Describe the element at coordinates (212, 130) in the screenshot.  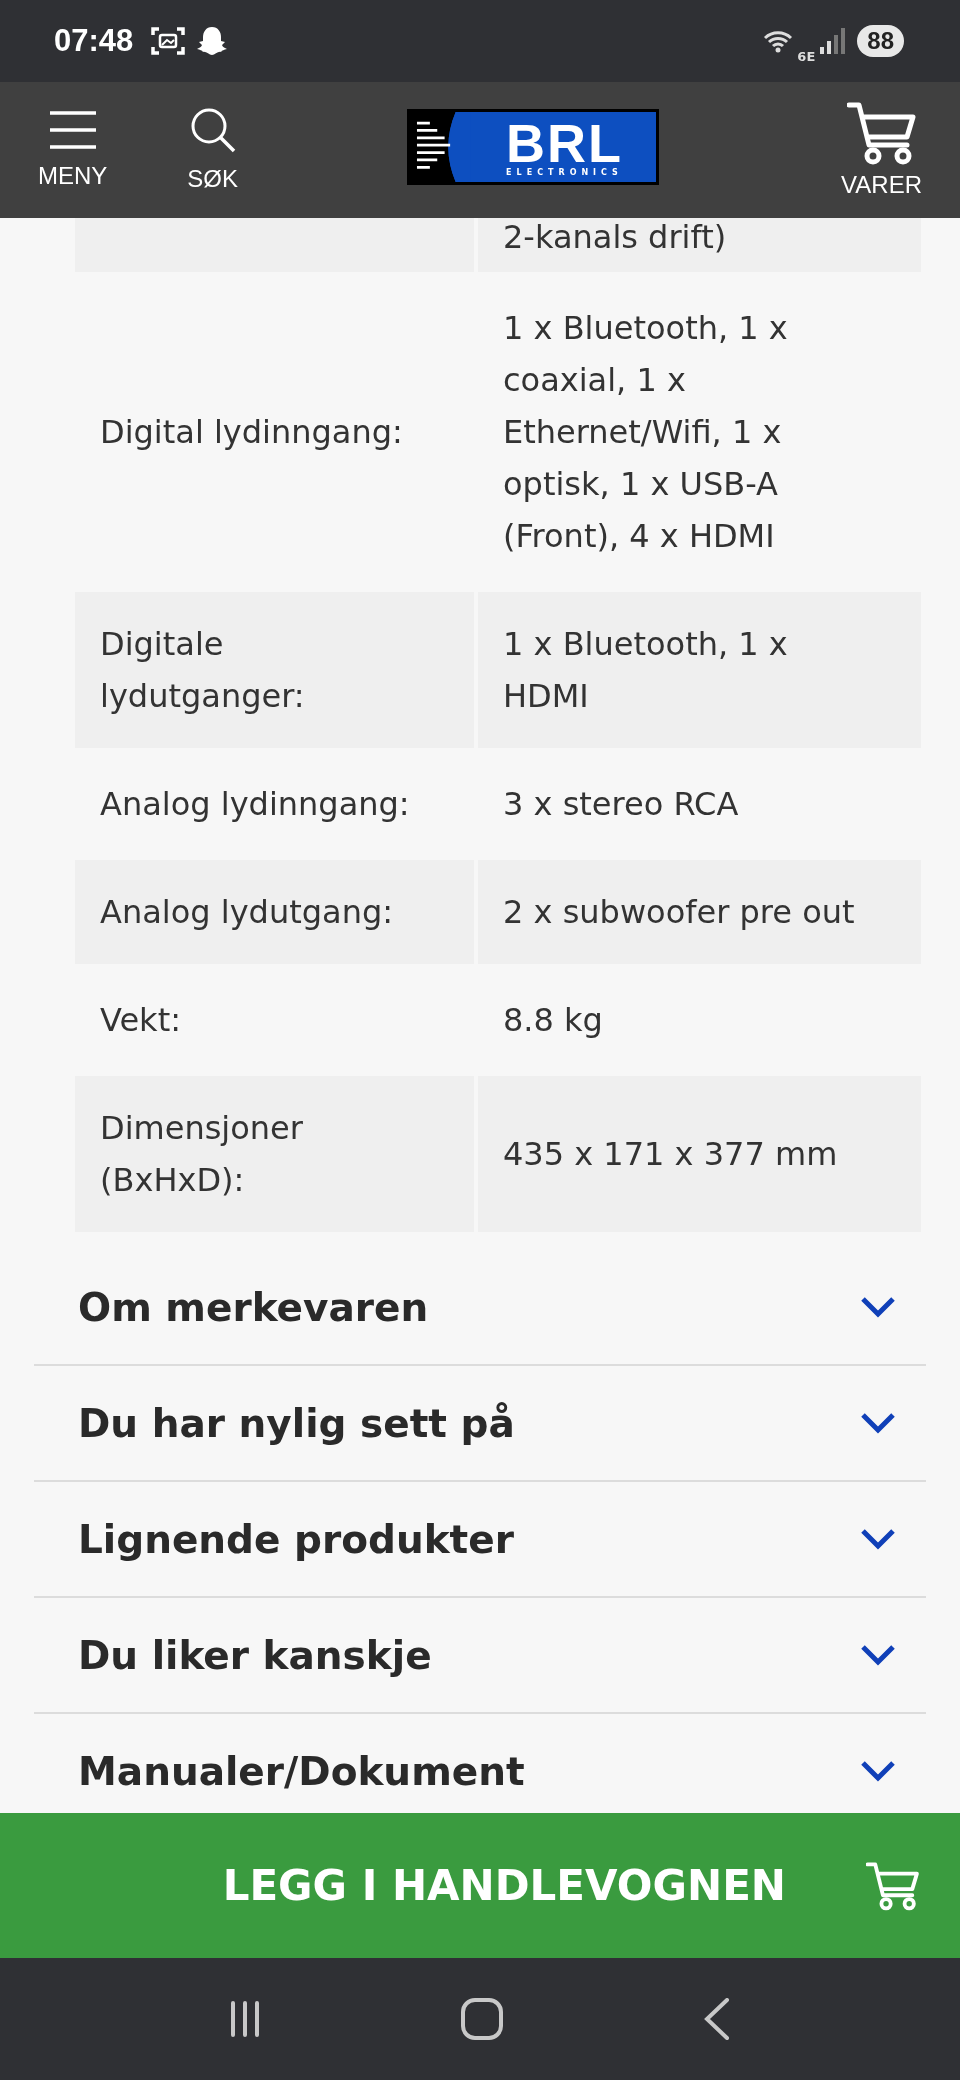
I see `search-icon` at that location.